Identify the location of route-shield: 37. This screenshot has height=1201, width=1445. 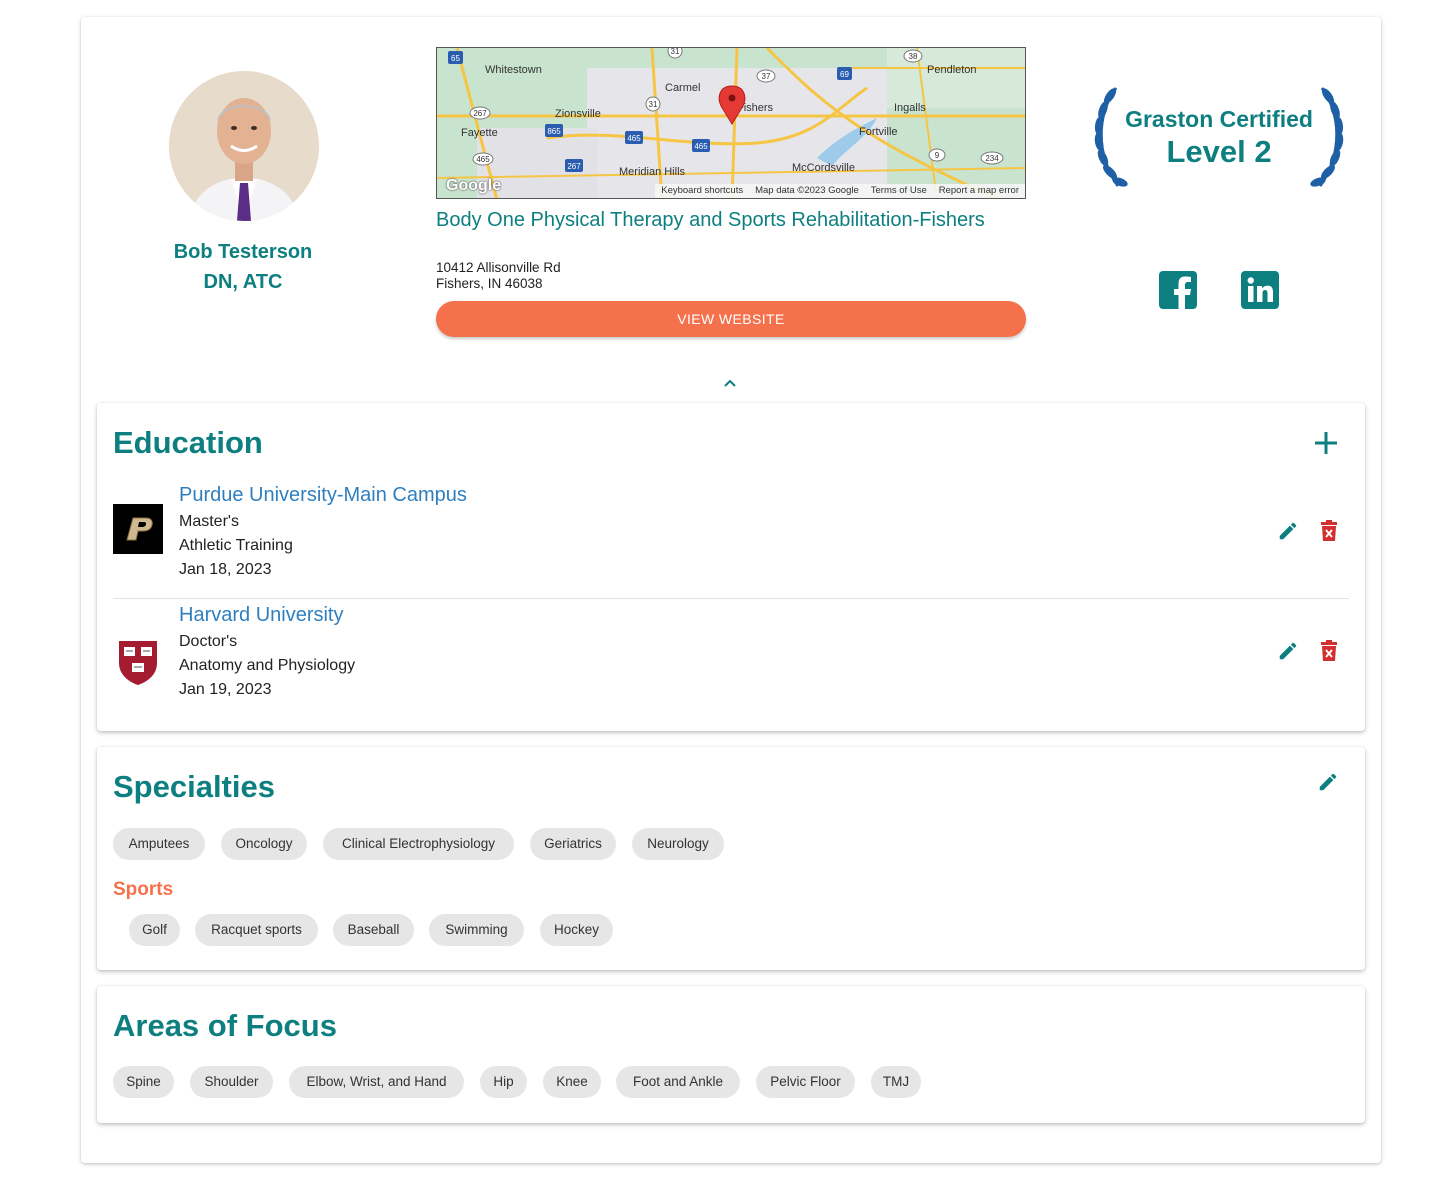
(766, 76).